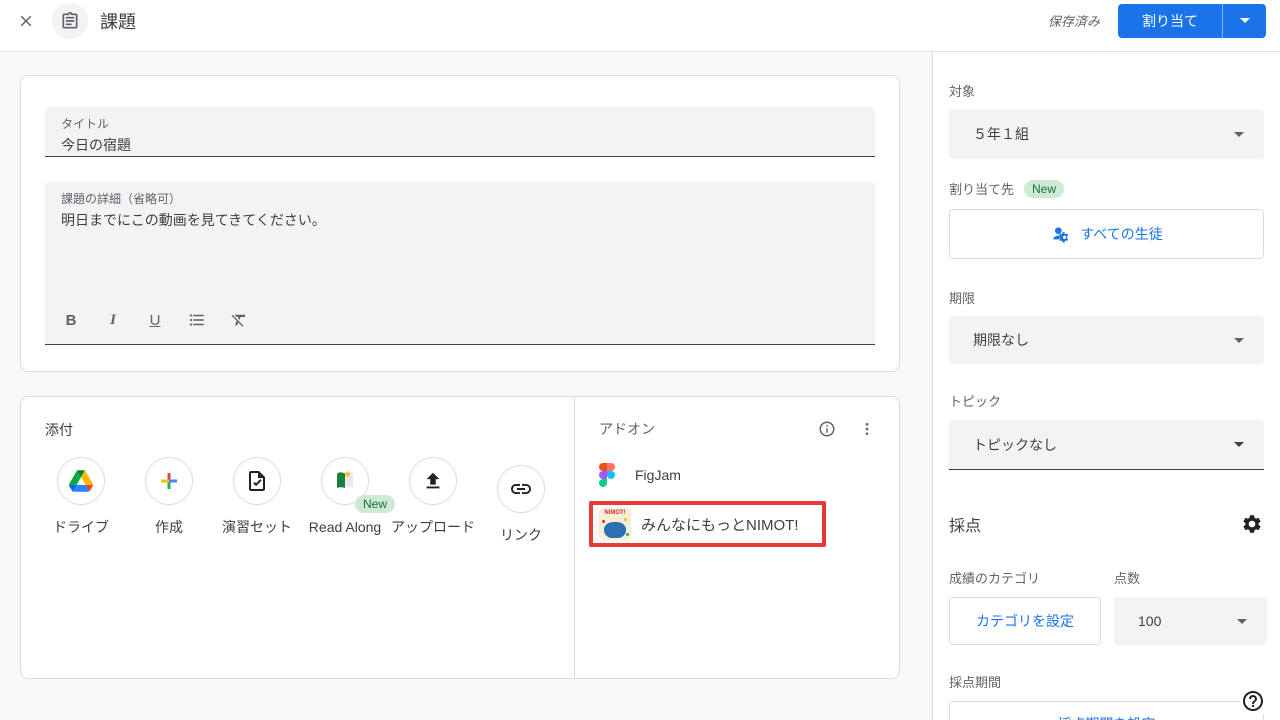 The width and height of the screenshot is (1280, 720). I want to click on attach-upload-button: アップロード, so click(433, 501).